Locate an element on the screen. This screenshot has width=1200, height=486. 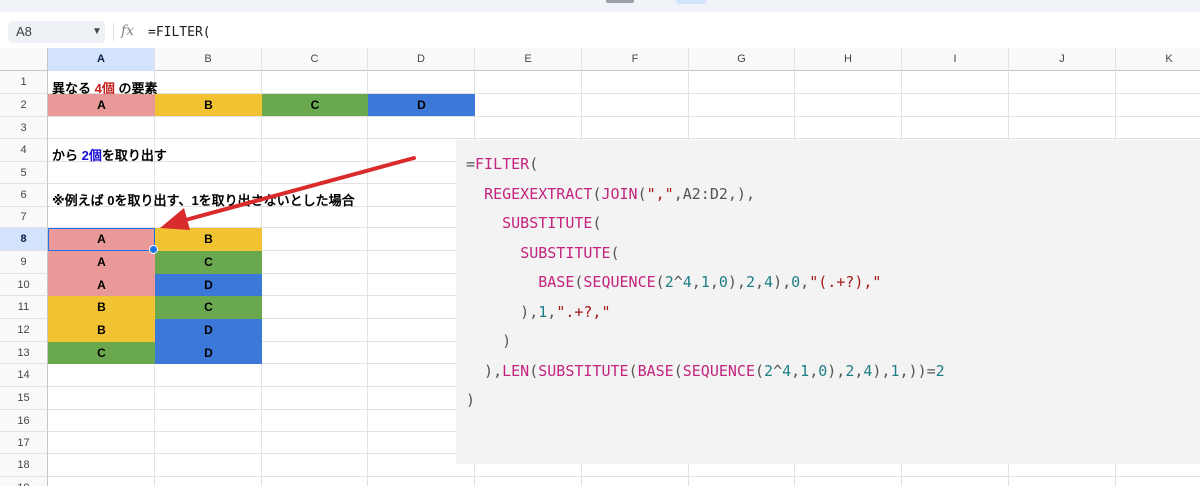
arrow-head is located at coordinates (175, 219).